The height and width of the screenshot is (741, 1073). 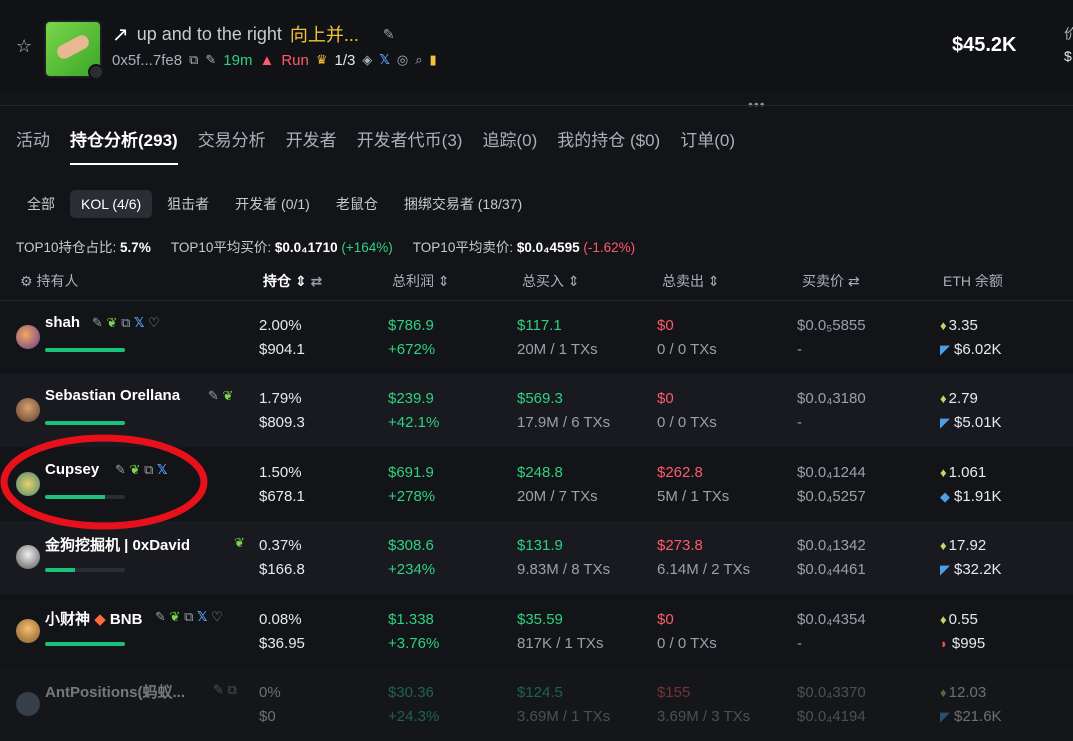 I want to click on holder-name: shah, so click(x=62, y=322).